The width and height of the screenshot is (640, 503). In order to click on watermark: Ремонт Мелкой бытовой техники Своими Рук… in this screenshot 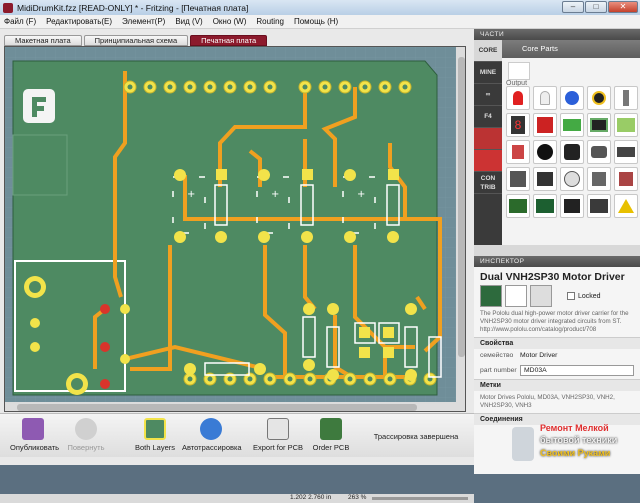, I will do `click(575, 447)`.